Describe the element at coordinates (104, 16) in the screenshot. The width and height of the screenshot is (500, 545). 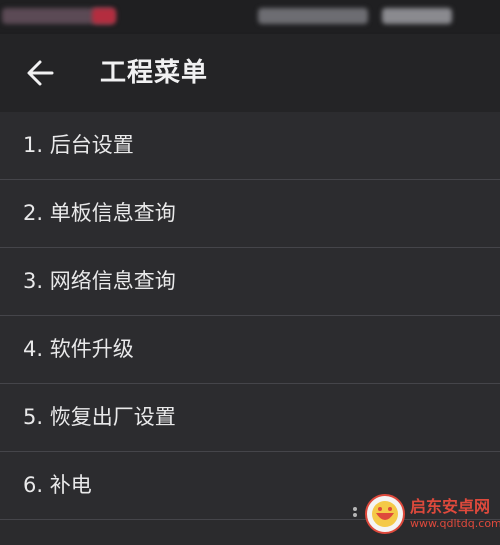
I see `status-notification-blurred` at that location.